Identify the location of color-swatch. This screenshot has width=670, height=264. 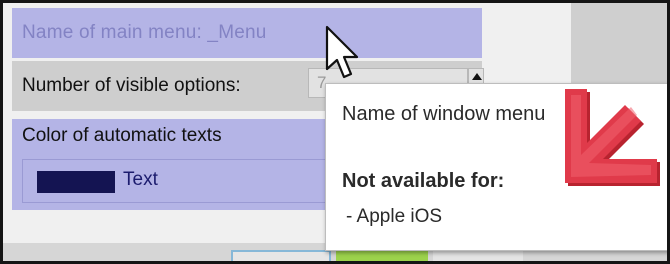
(76, 182).